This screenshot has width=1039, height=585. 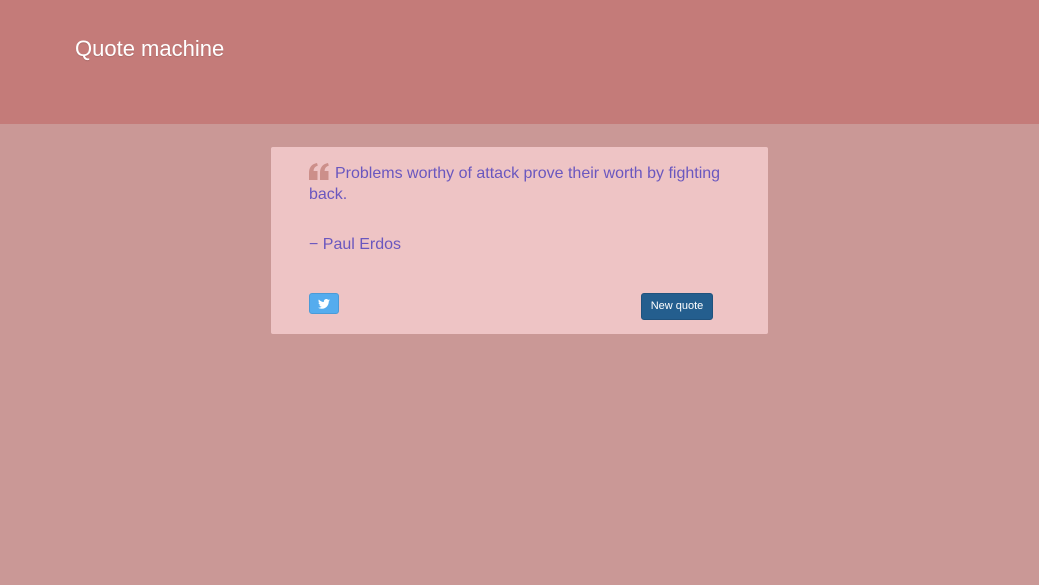 I want to click on quote-author: − Paul Erdos, so click(x=355, y=244).